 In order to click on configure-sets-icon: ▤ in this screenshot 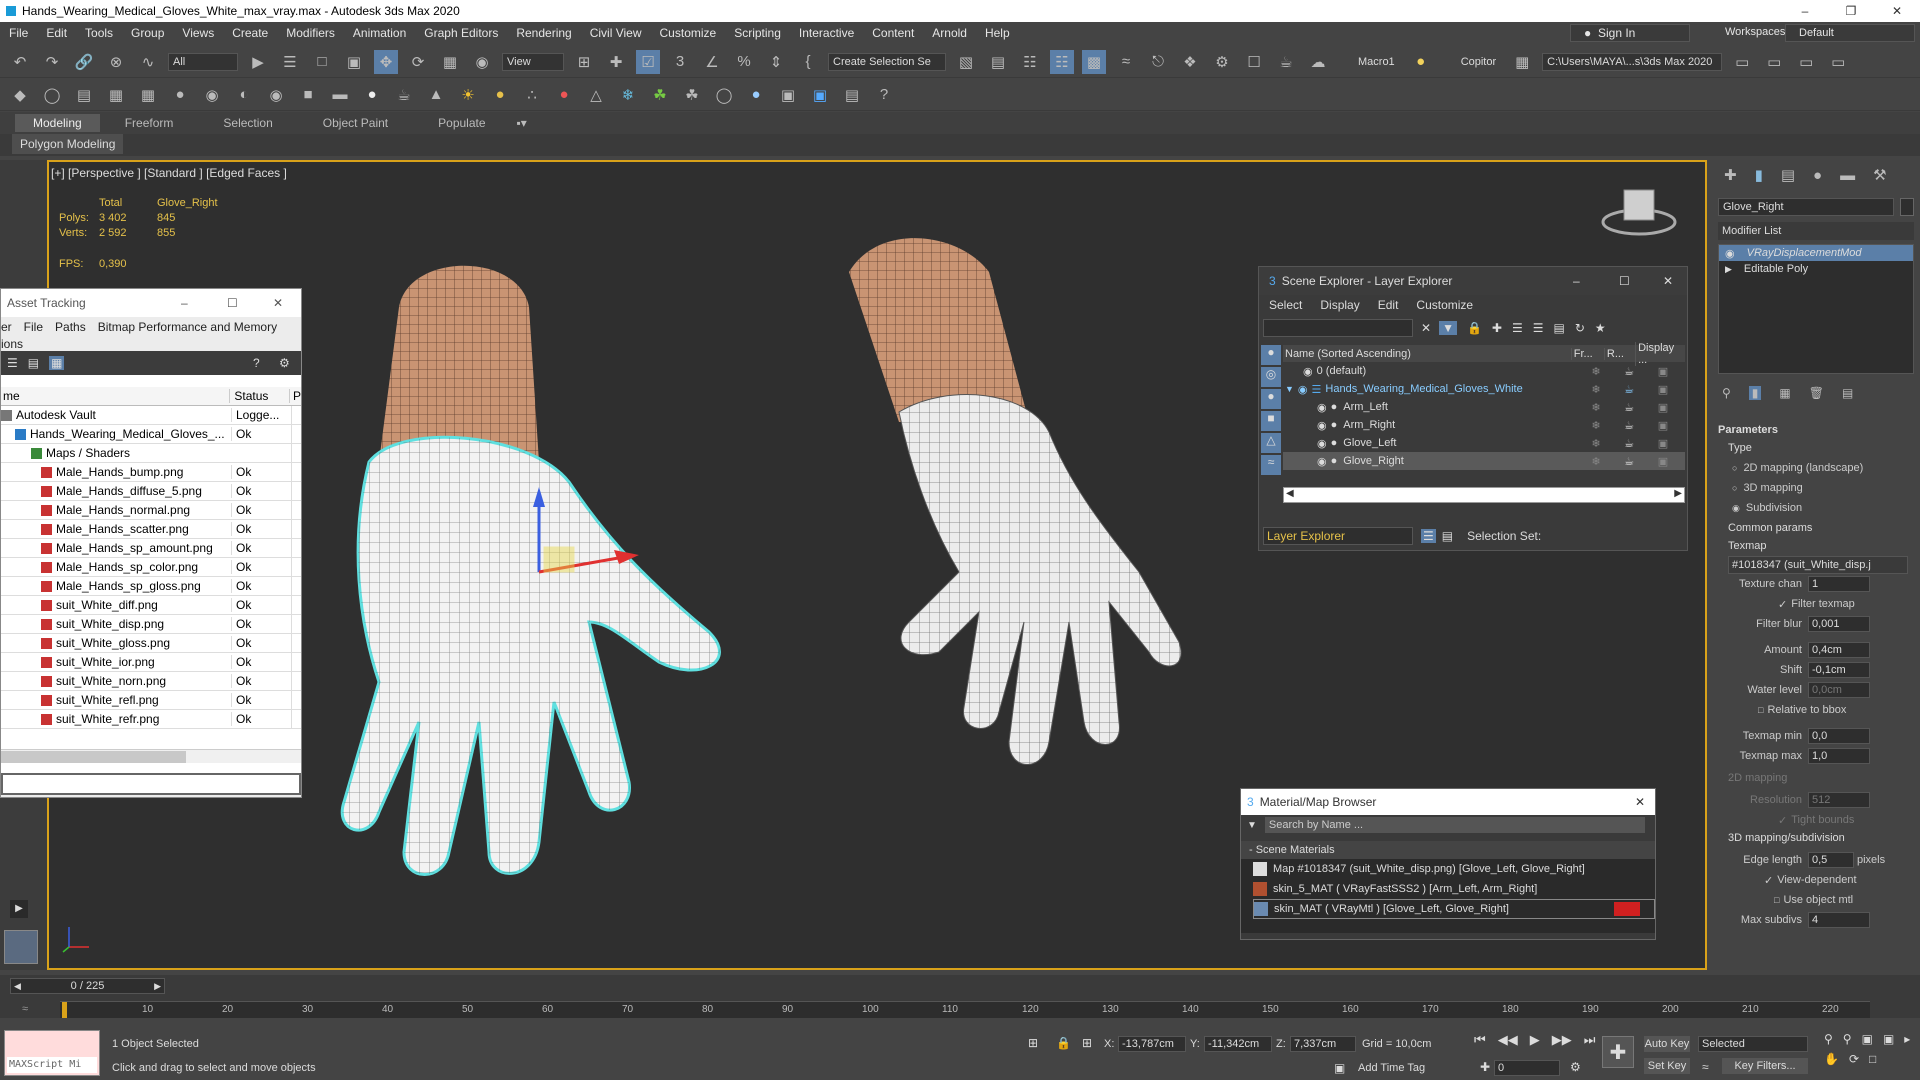, I will do `click(1847, 393)`.